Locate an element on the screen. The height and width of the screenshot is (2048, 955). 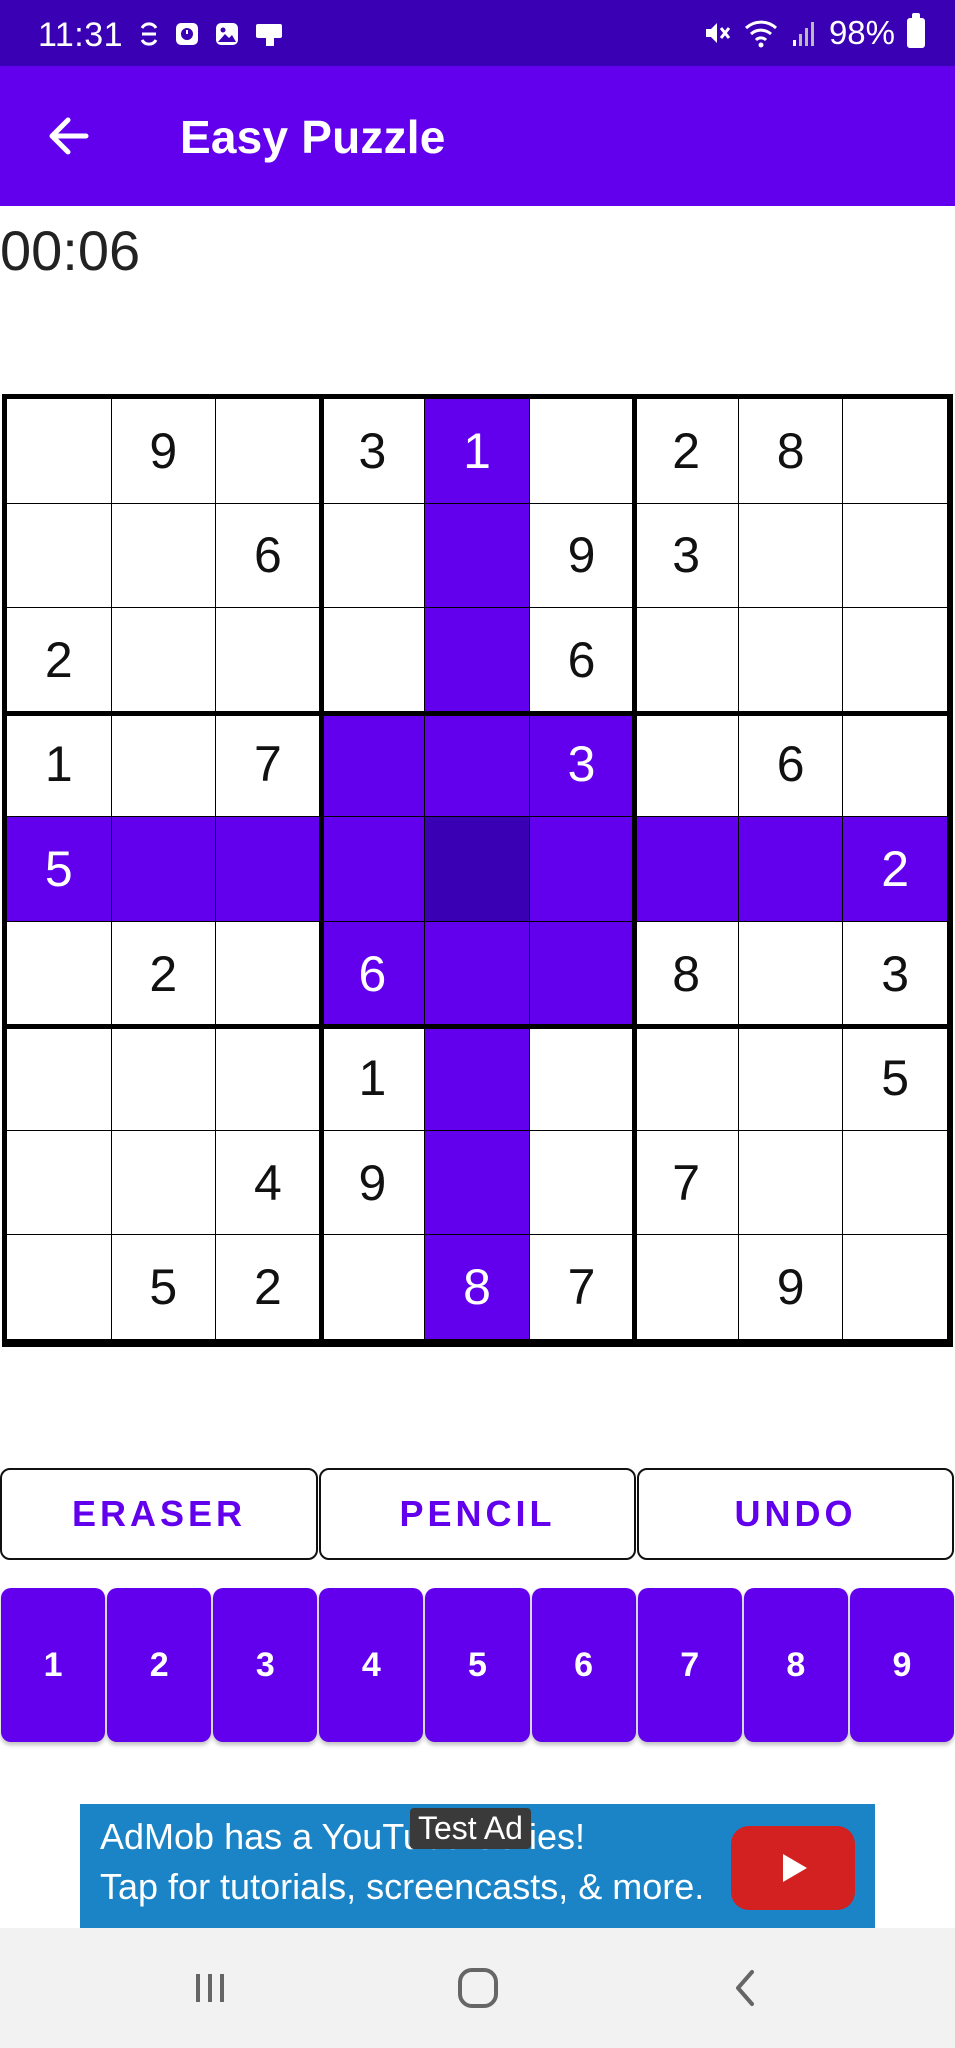
number-button-7: 7 is located at coordinates (689, 1665).